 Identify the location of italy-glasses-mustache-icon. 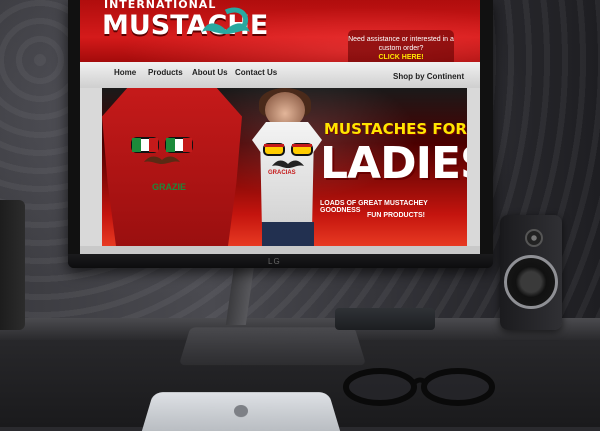
(162, 150).